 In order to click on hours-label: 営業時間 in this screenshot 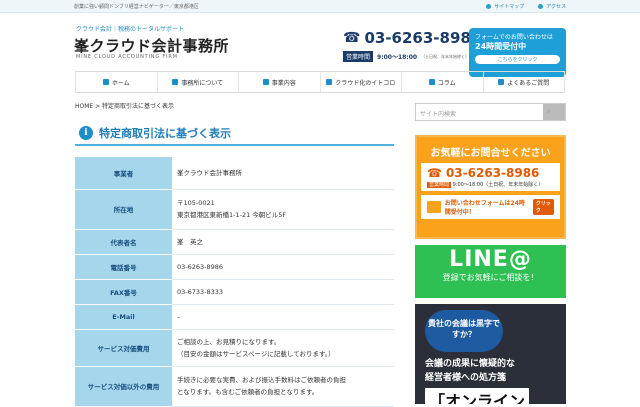, I will do `click(358, 56)`.